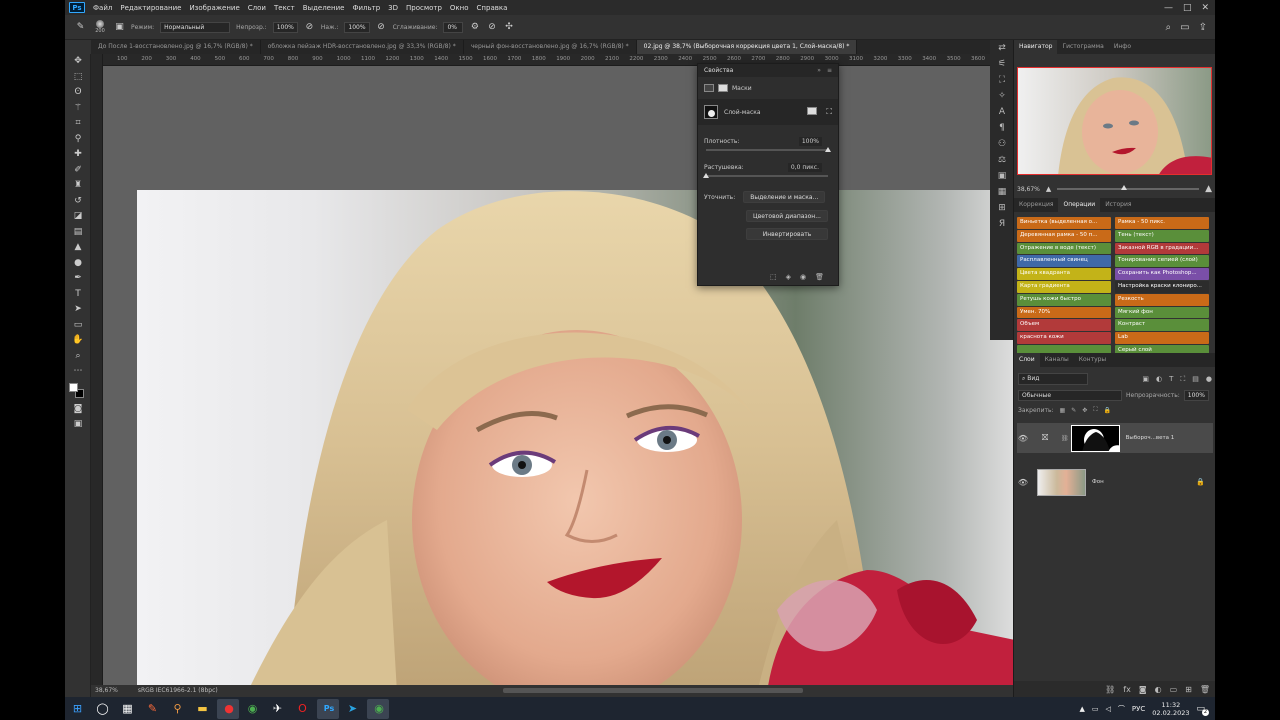  Describe the element at coordinates (78, 341) in the screenshot. I see `hand-tool-icon: ✋` at that location.